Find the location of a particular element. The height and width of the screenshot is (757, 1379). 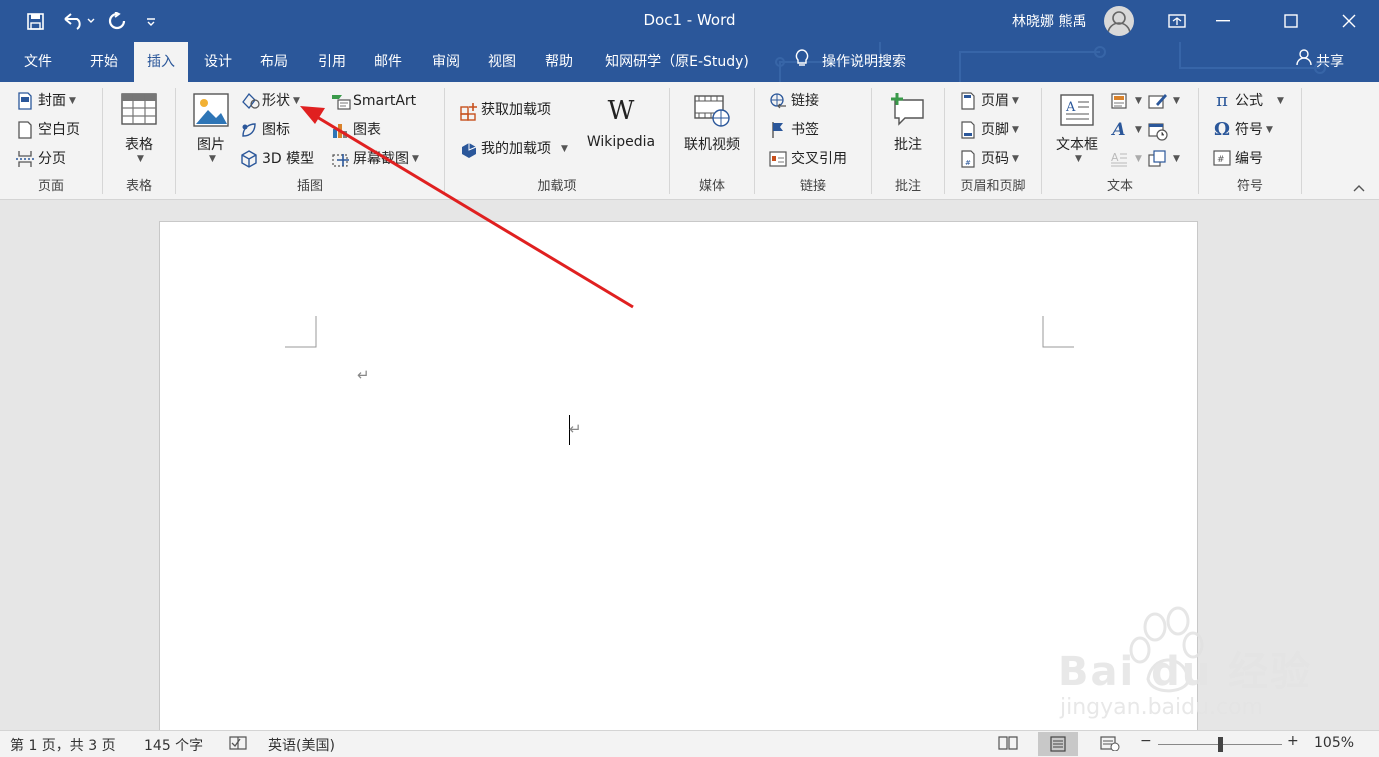

zoom-slider-thumb is located at coordinates (1220, 744).